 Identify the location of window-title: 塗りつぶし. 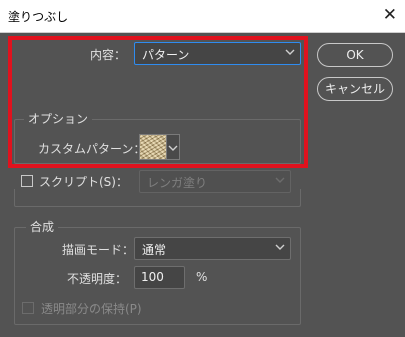
(38, 17).